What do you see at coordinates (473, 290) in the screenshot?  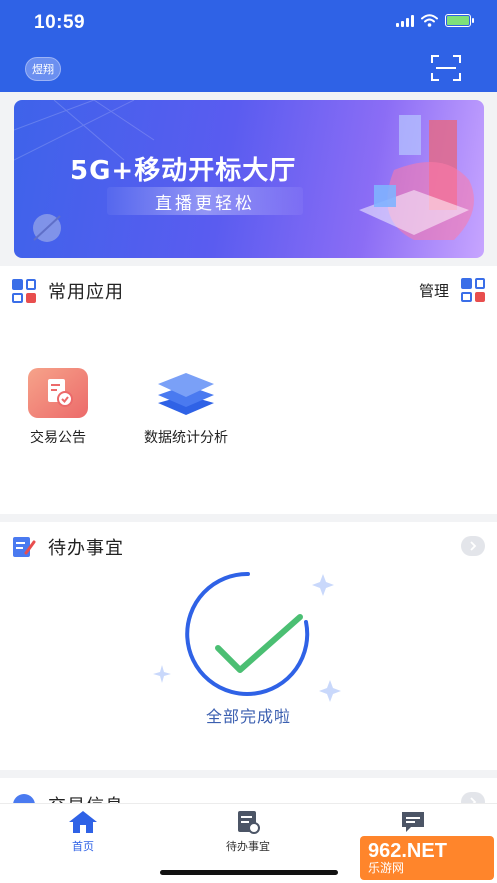 I see `manage-grid-icon` at bounding box center [473, 290].